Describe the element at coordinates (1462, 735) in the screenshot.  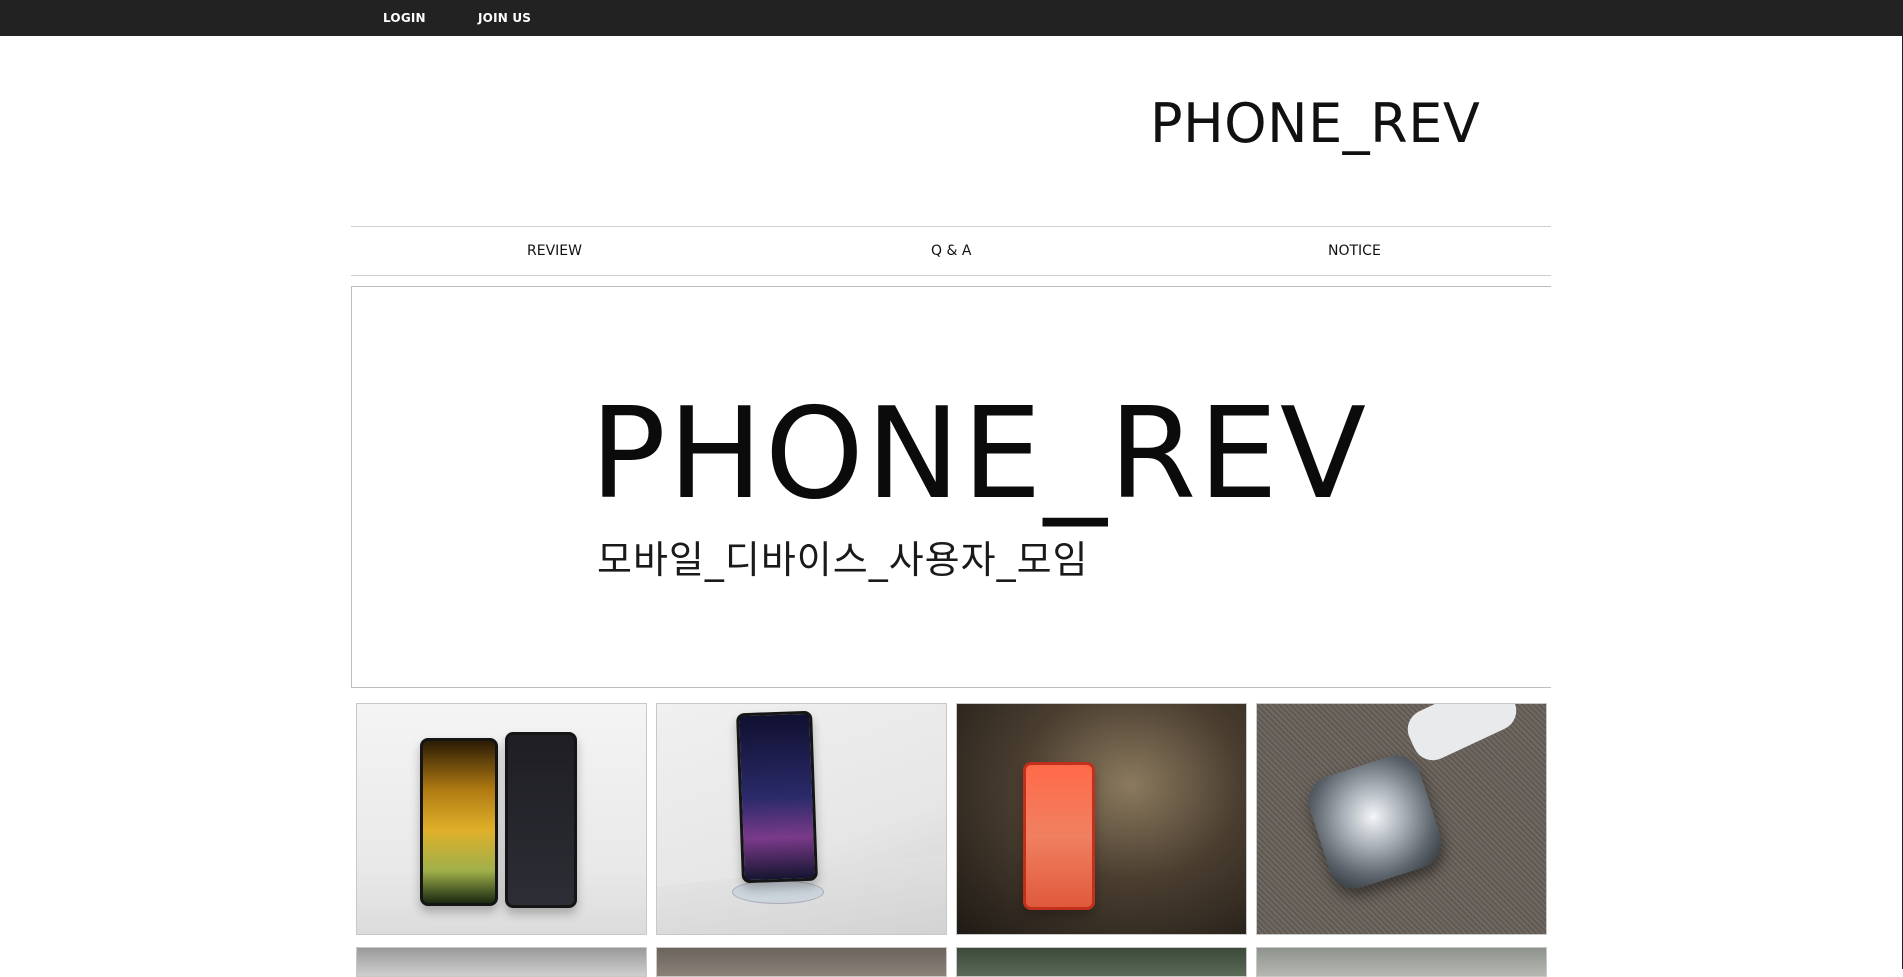
I see `watch-band-image` at that location.